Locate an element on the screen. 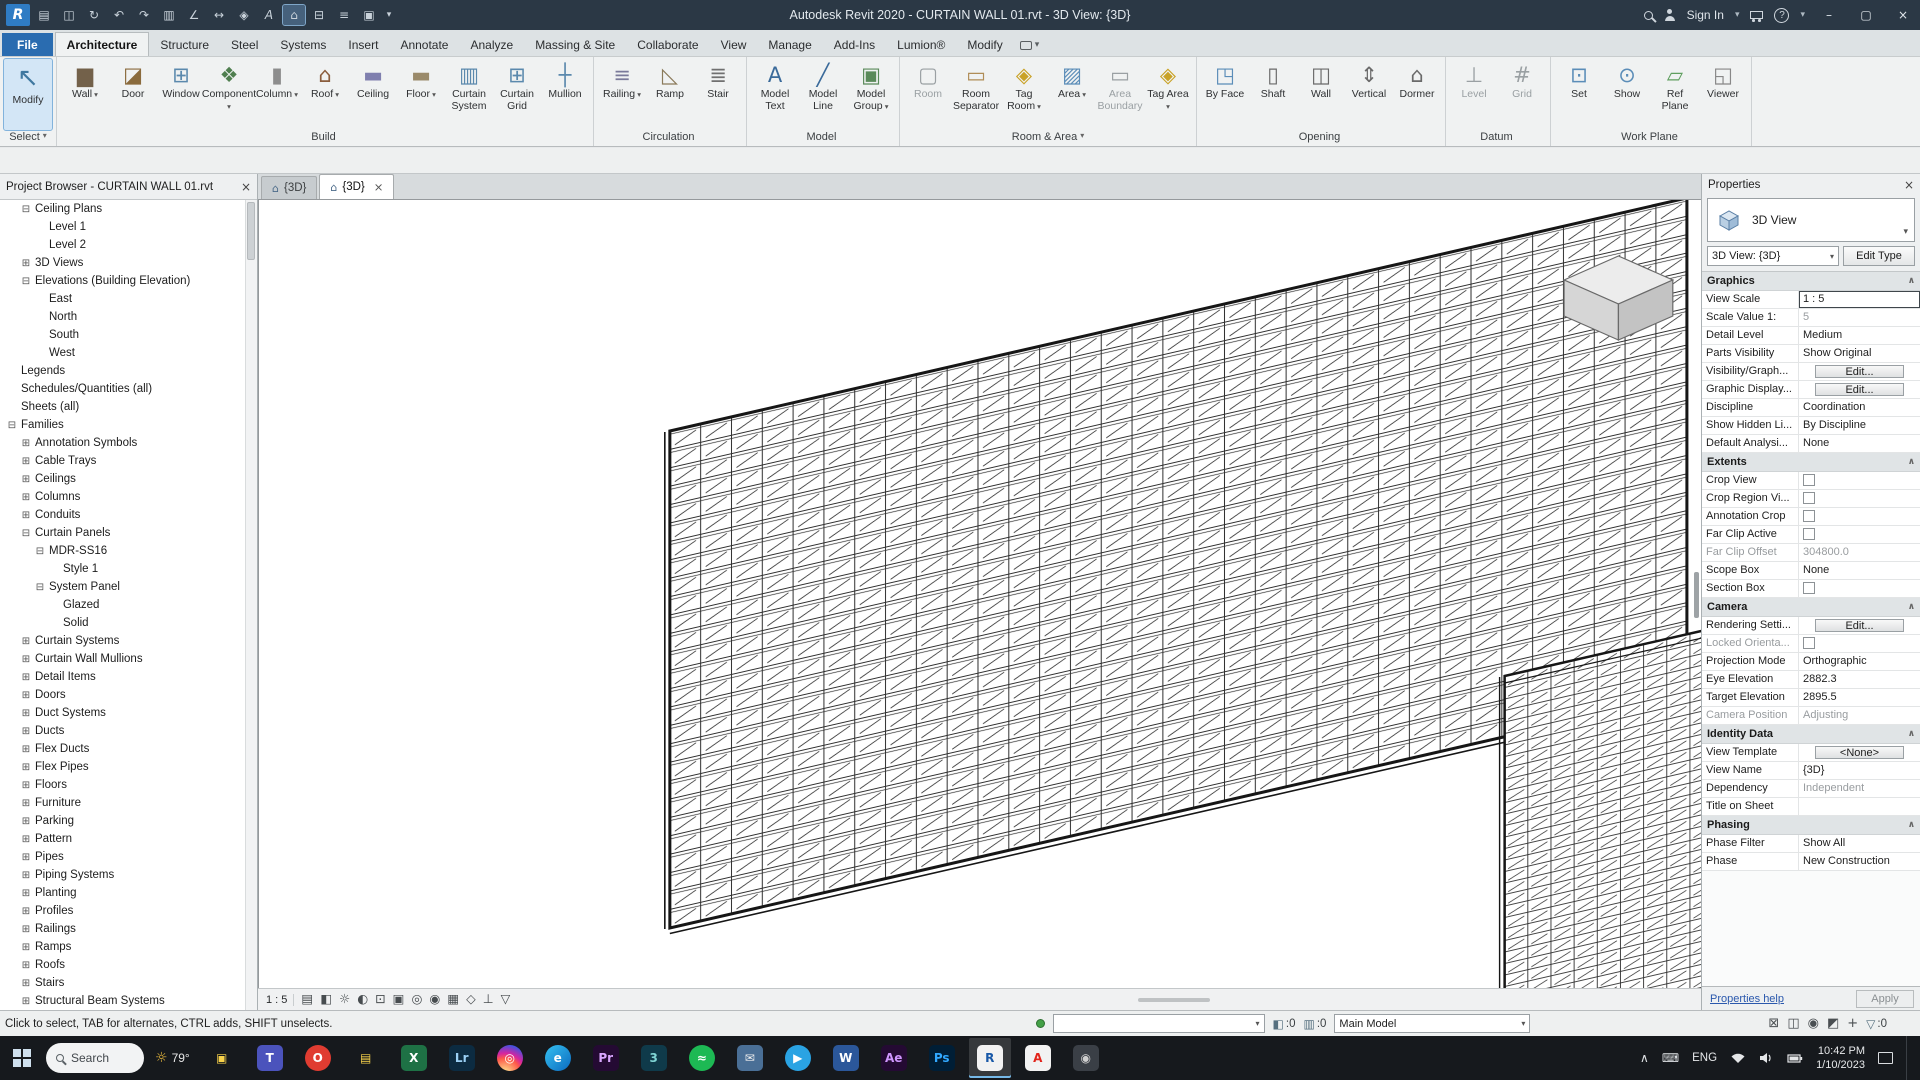  print-icon: ▥ is located at coordinates (169, 15).